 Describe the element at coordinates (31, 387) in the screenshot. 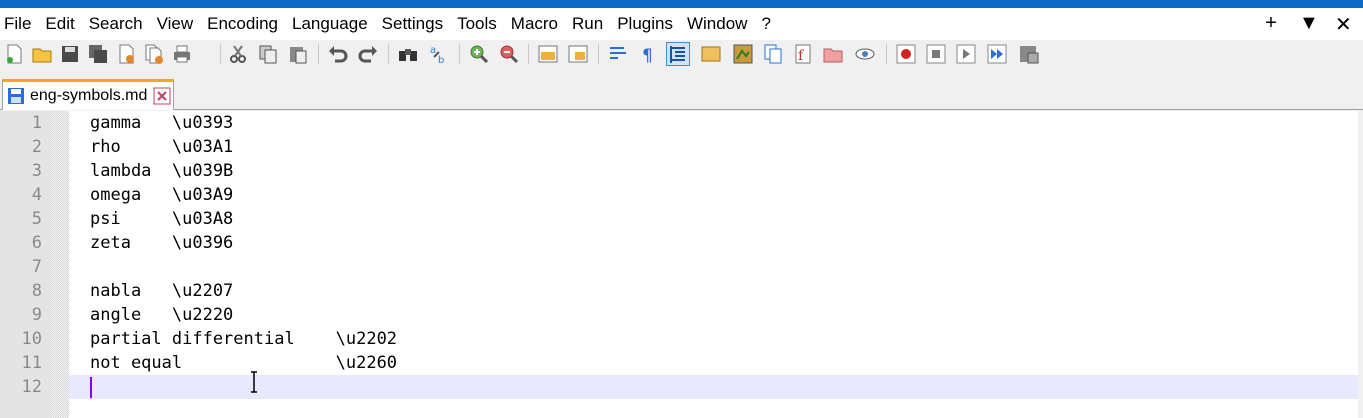

I see `line-number: 12` at that location.